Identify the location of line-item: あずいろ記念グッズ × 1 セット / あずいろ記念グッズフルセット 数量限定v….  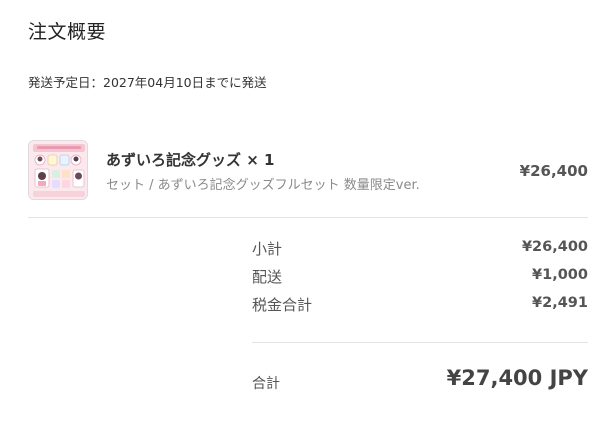
(308, 171).